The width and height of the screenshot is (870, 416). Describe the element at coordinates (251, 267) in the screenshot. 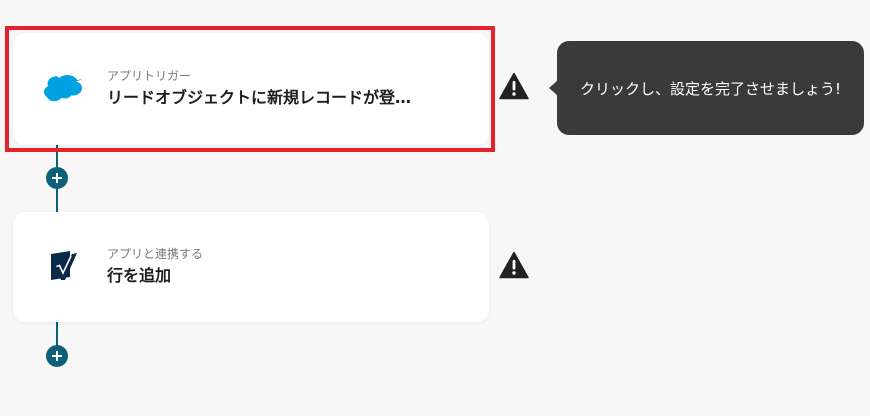

I see `action-step-card: アプリと連携する 行を追加` at that location.